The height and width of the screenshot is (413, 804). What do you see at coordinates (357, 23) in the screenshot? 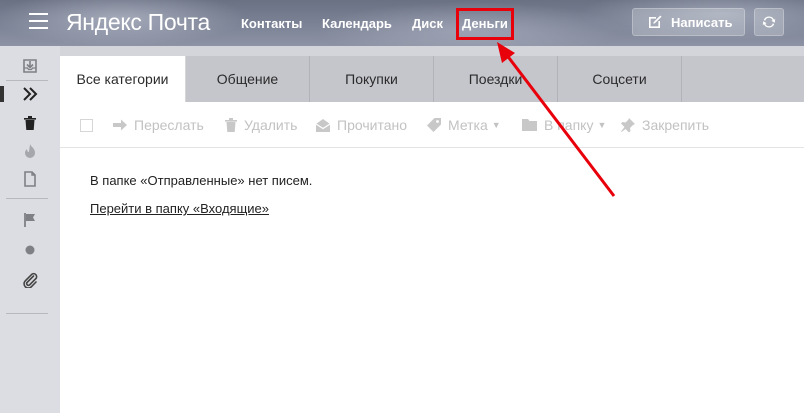
I see `nav-calendar: Календарь` at bounding box center [357, 23].